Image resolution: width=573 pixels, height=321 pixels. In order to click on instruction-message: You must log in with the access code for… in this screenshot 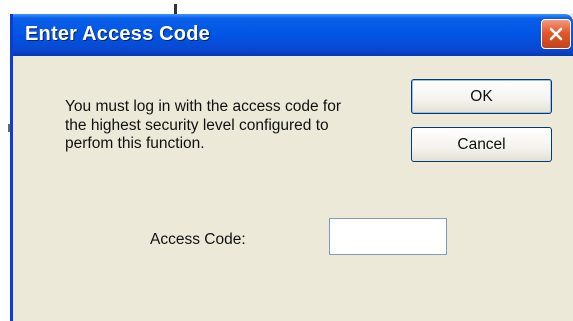, I will do `click(203, 125)`.